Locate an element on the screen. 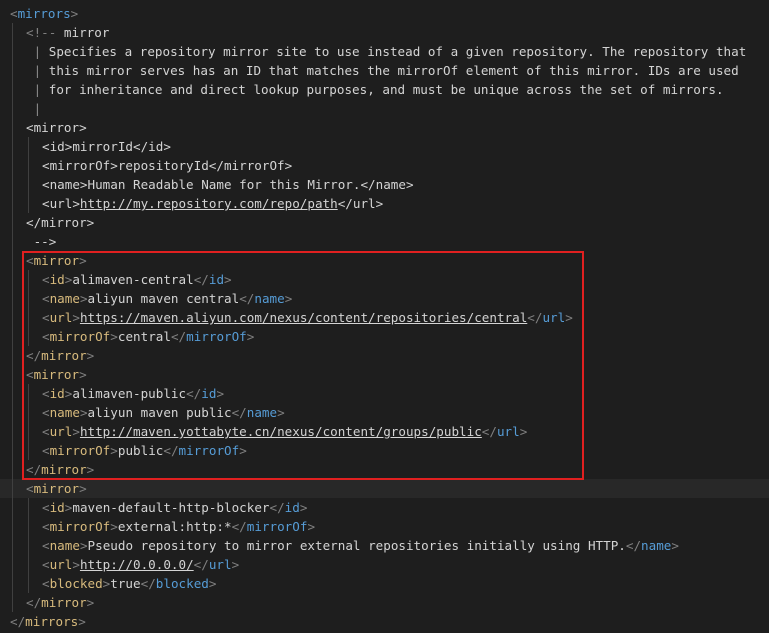 The width and height of the screenshot is (769, 633). code-text: <name>aliyun maven central</name> is located at coordinates (167, 298).